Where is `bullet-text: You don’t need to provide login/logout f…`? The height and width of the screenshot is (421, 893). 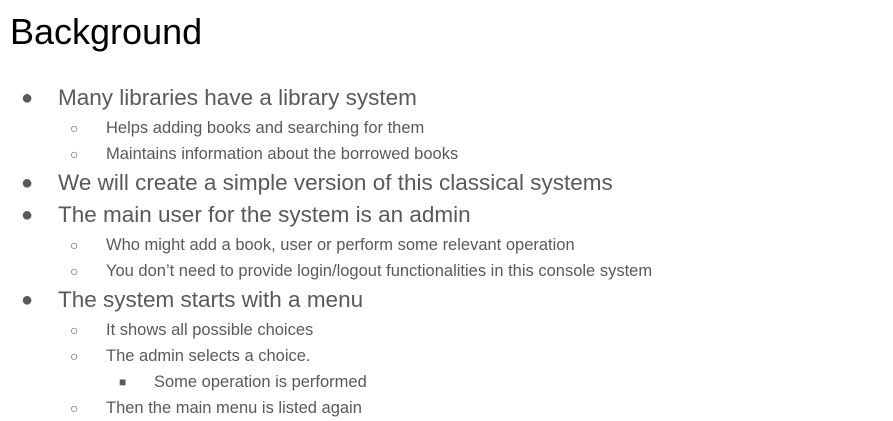 bullet-text: You don’t need to provide login/logout f… is located at coordinates (379, 271).